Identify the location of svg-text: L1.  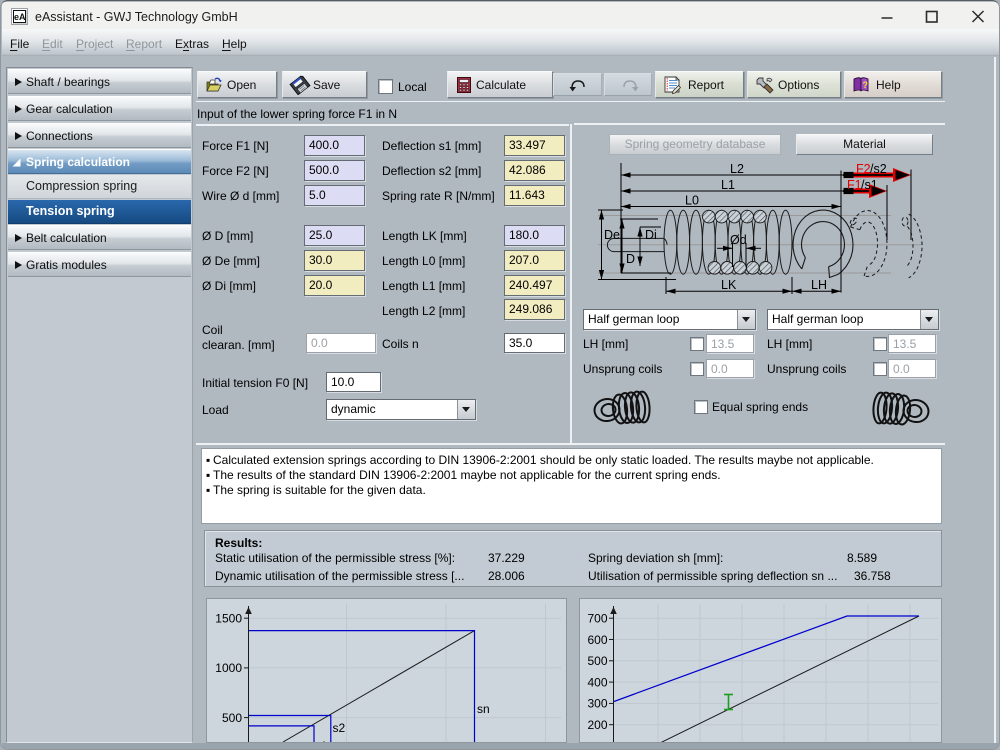
(728, 185).